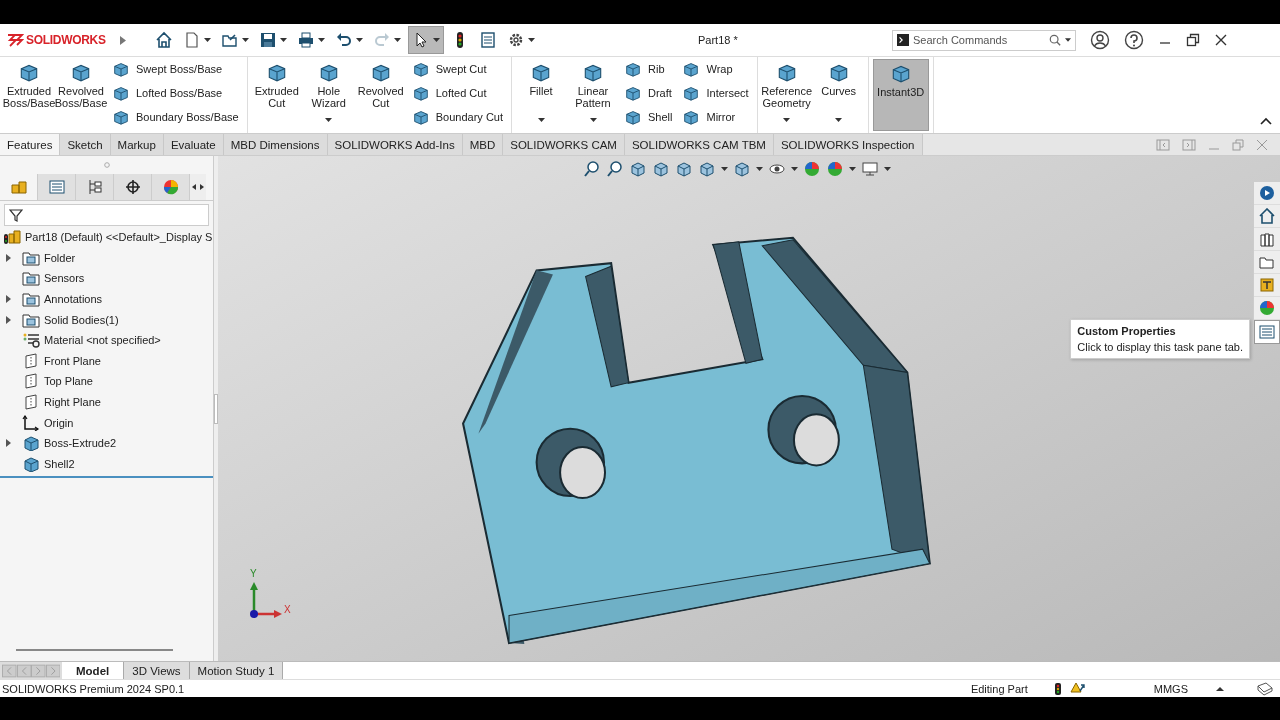  Describe the element at coordinates (1057, 688) in the screenshot. I see `traffic-light-icon` at that location.